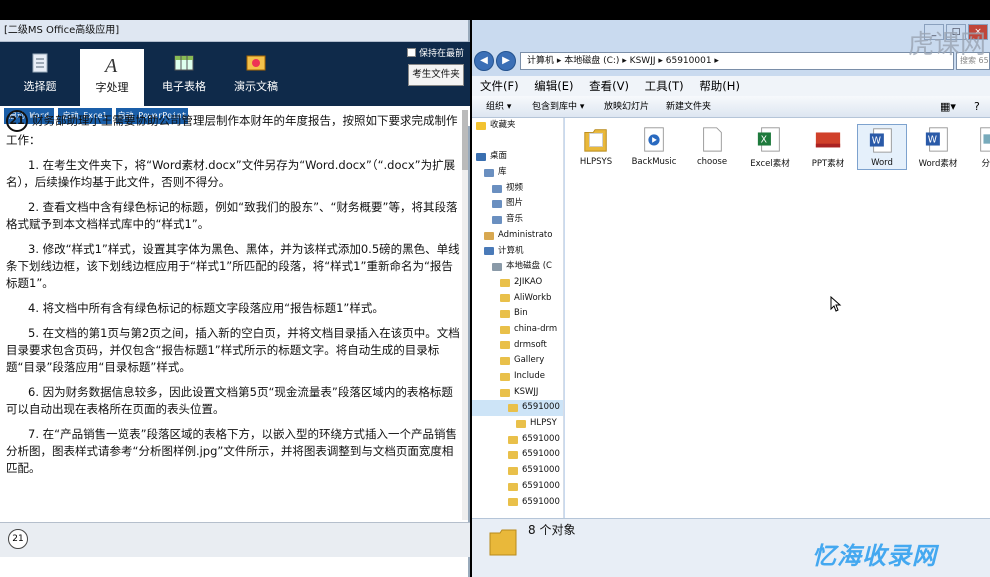  What do you see at coordinates (517, 252) in the screenshot?
I see `tree-item: 计算机` at bounding box center [517, 252].